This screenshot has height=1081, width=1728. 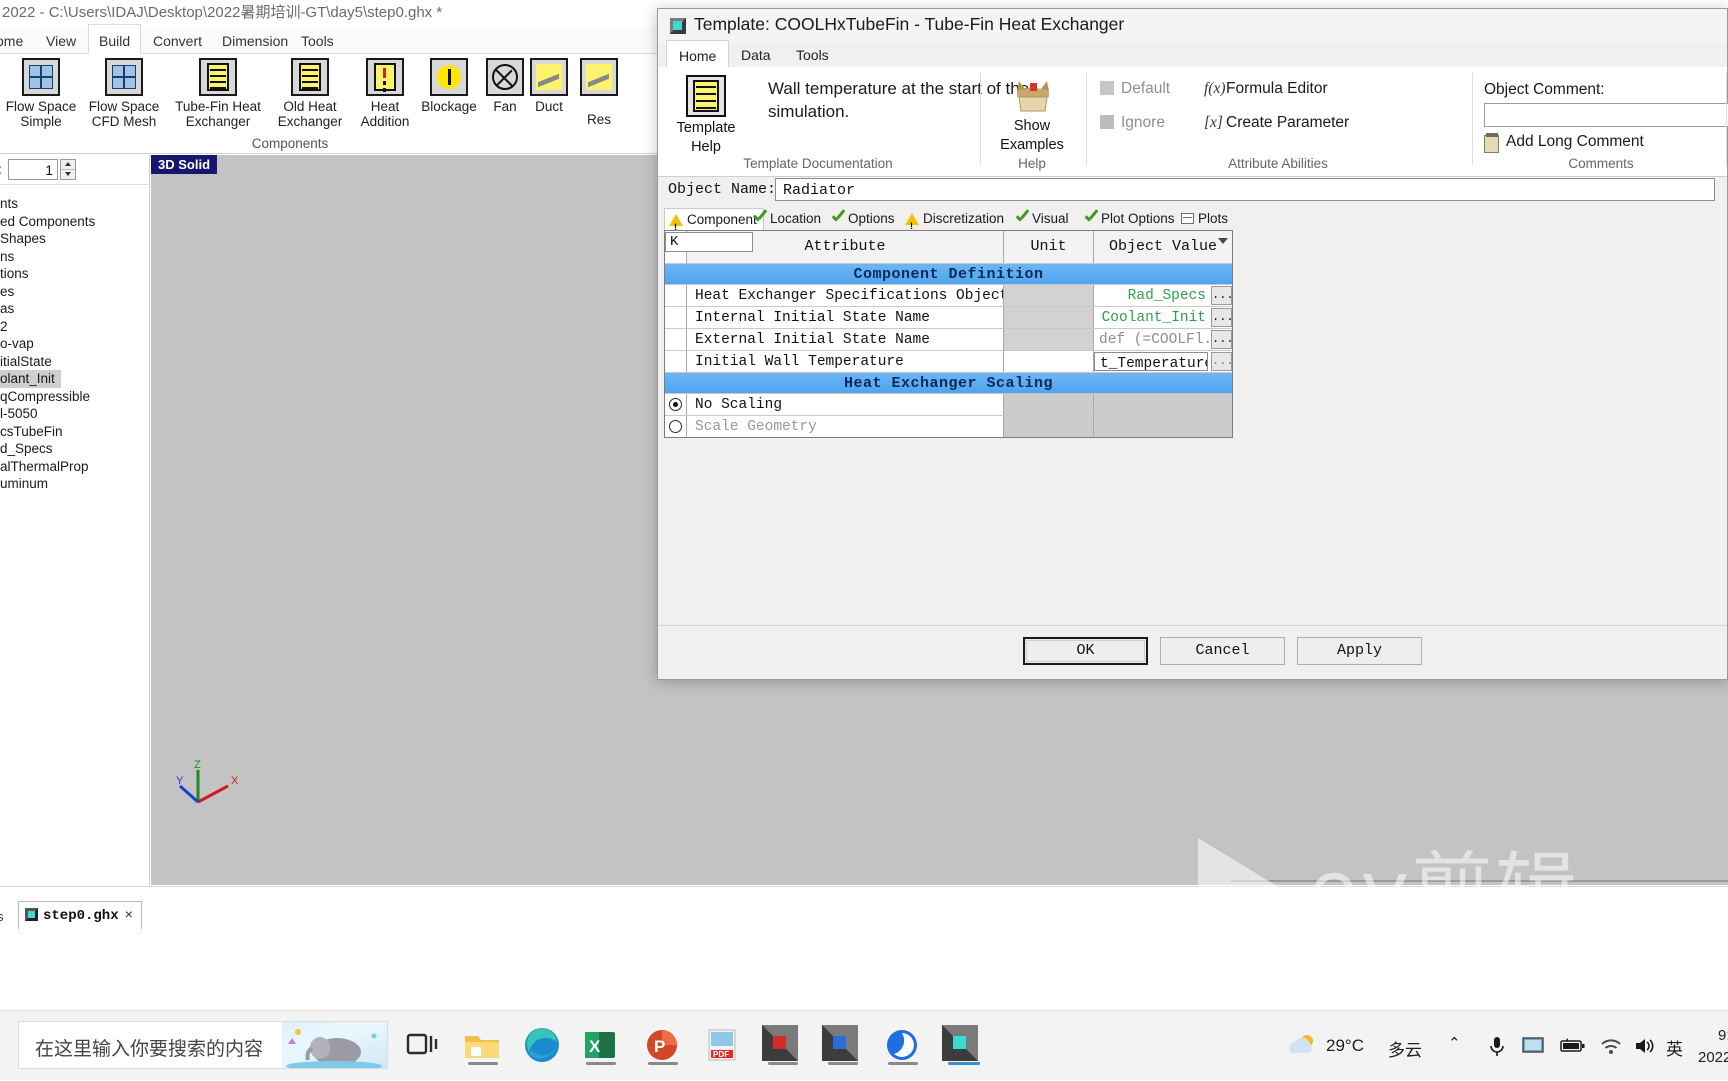 What do you see at coordinates (129, 916) in the screenshot?
I see `close-icon: ×` at bounding box center [129, 916].